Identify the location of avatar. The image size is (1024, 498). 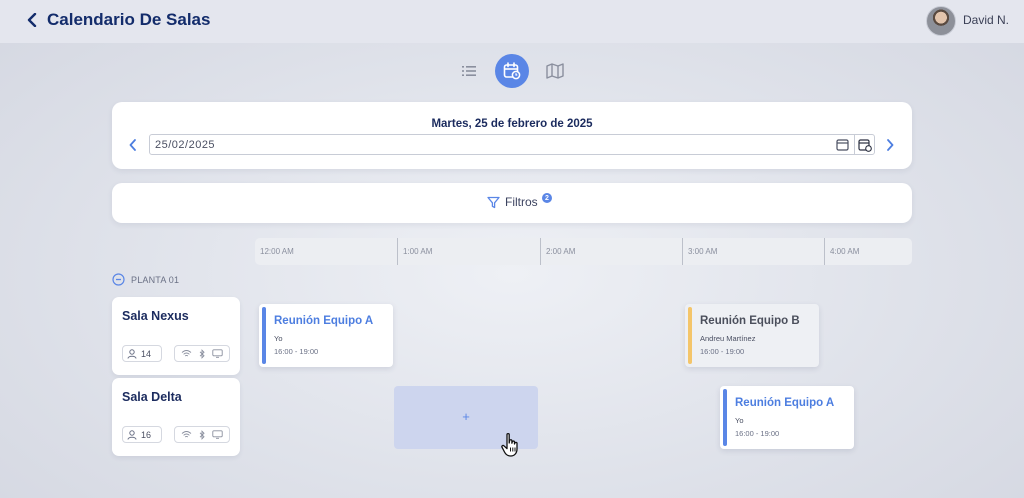
(941, 21).